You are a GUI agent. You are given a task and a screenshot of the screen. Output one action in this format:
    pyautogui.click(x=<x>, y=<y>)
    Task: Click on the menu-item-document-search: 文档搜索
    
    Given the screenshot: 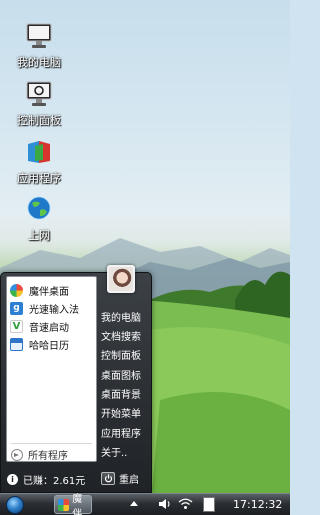 What is the action you would take?
    pyautogui.click(x=126, y=337)
    